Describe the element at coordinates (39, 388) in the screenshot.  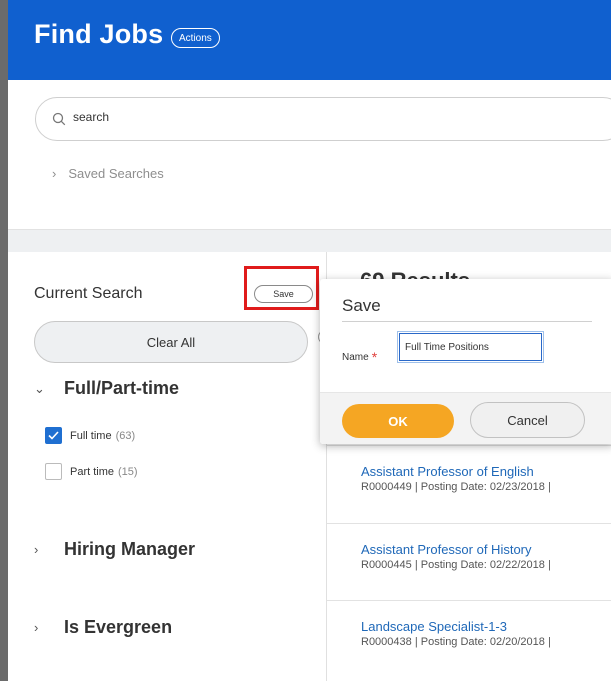
I see `chevron-down-icon: ⌄` at that location.